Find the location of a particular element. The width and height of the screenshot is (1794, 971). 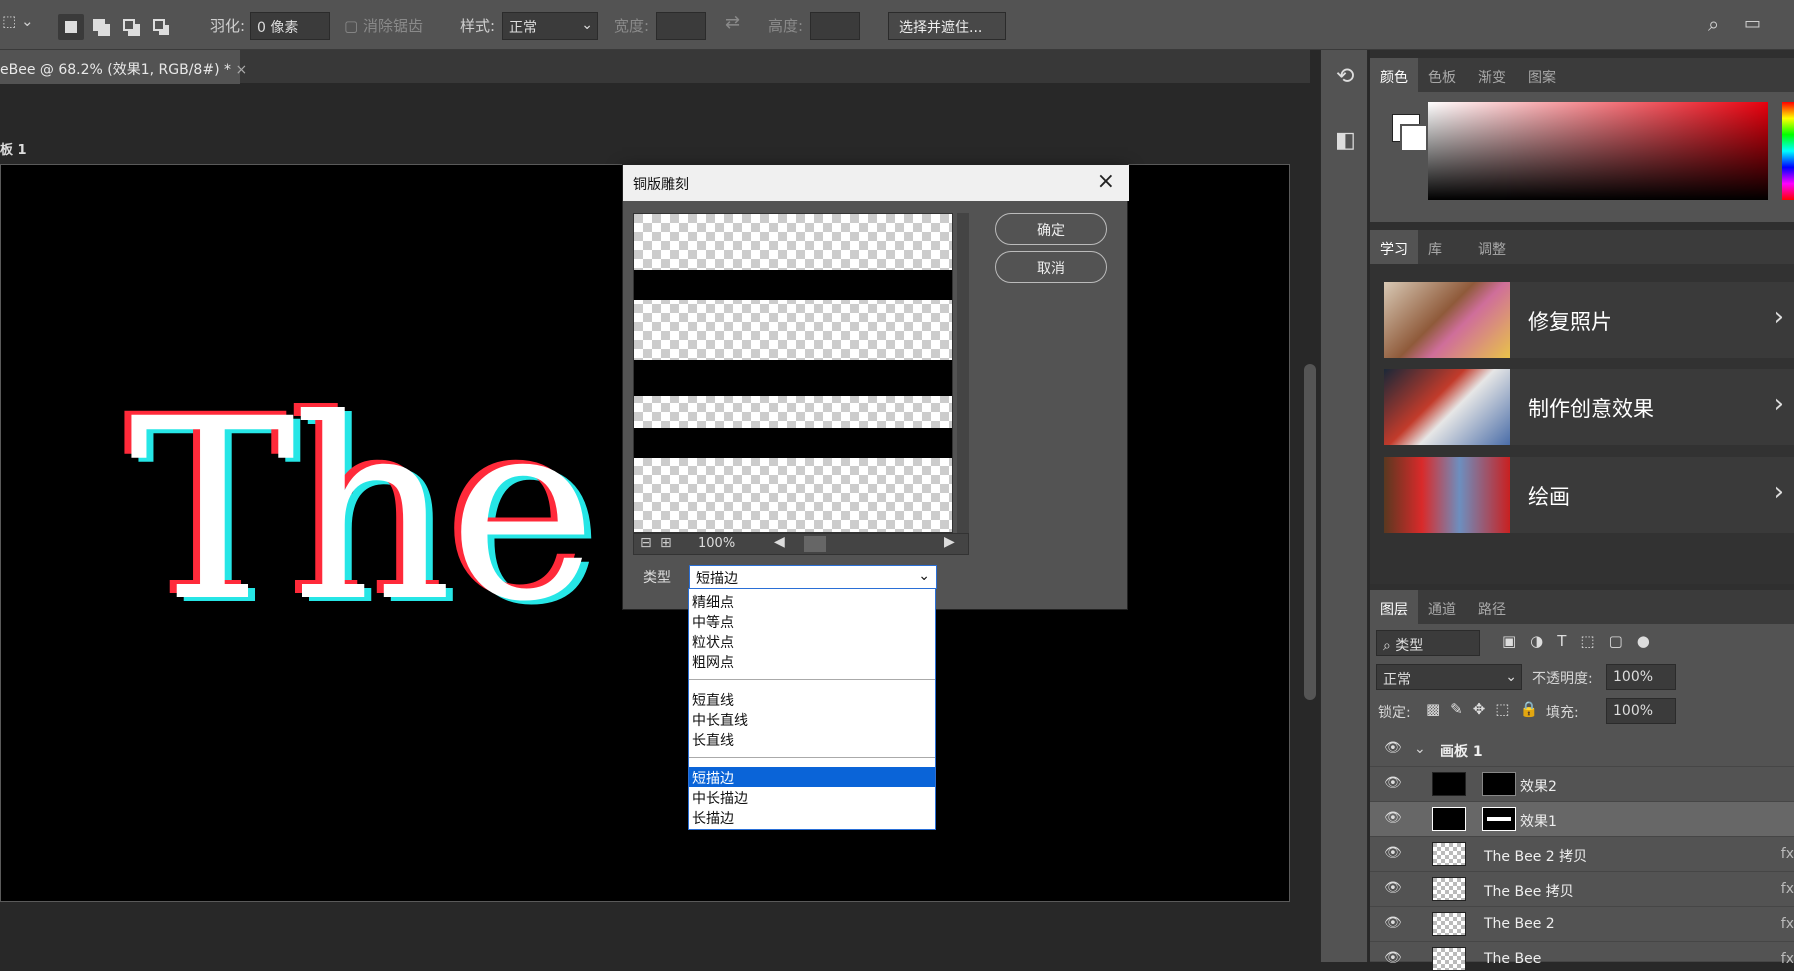

dropdown-option: 中等点 is located at coordinates (812, 621).